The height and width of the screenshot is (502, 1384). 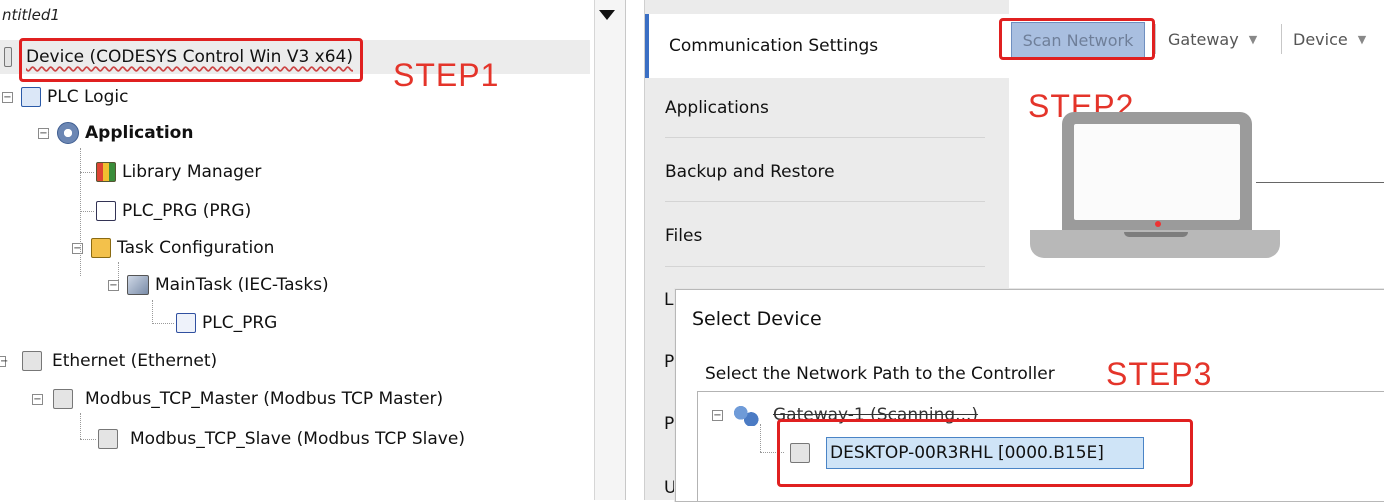 I want to click on tab-backup-restore-label: Backup and Restore, so click(x=750, y=172).